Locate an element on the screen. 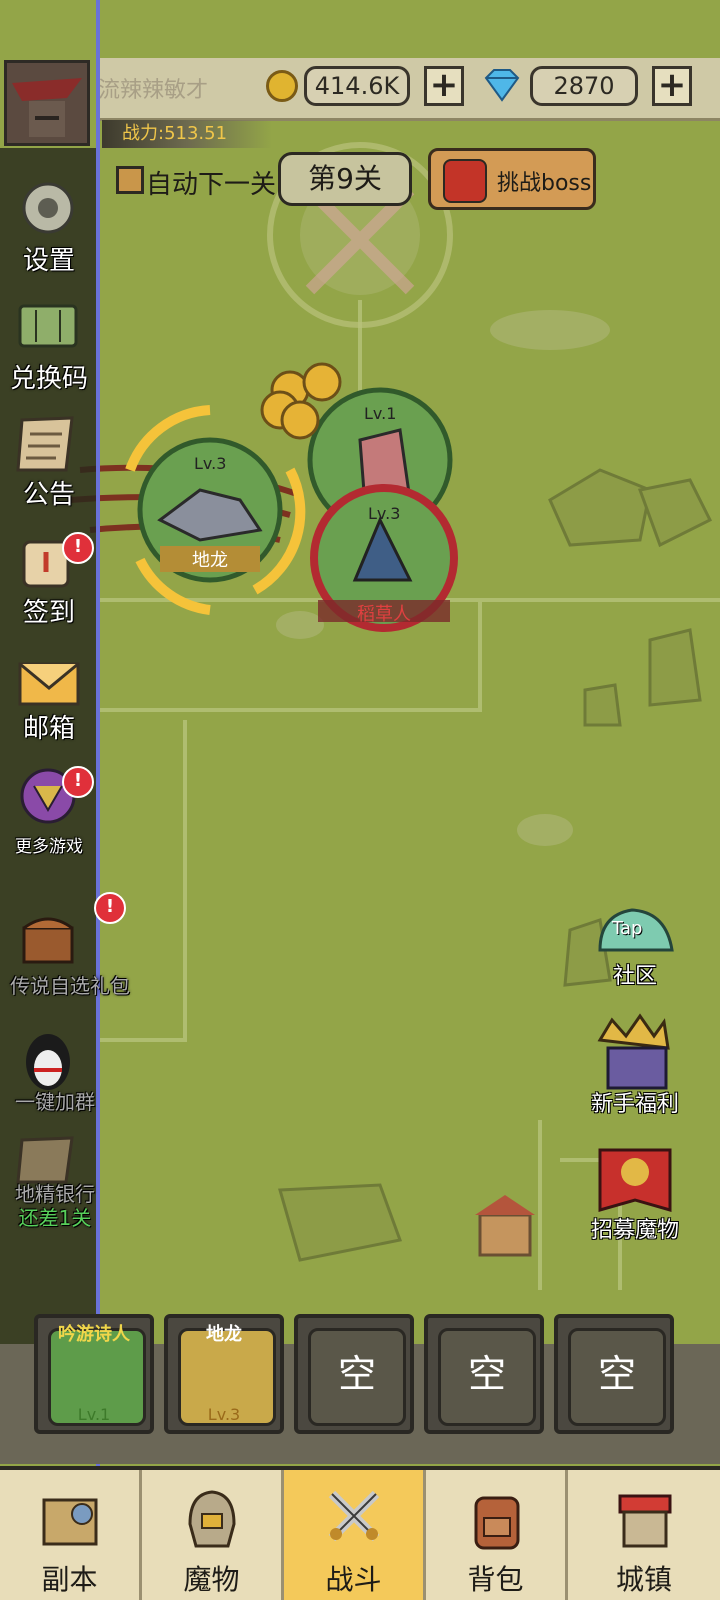 The height and width of the screenshot is (1600, 720). crossed-swords-icon is located at coordinates (353, 1516).